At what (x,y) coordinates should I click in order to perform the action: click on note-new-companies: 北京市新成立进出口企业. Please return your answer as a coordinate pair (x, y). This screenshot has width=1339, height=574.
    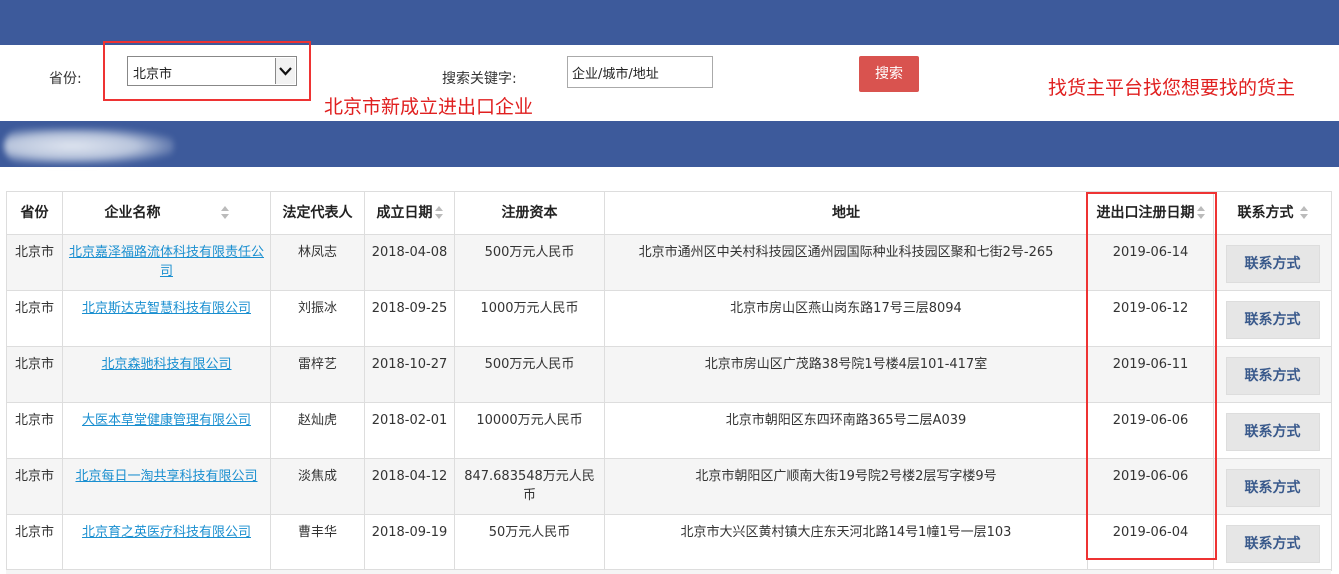
    Looking at the image, I should click on (429, 107).